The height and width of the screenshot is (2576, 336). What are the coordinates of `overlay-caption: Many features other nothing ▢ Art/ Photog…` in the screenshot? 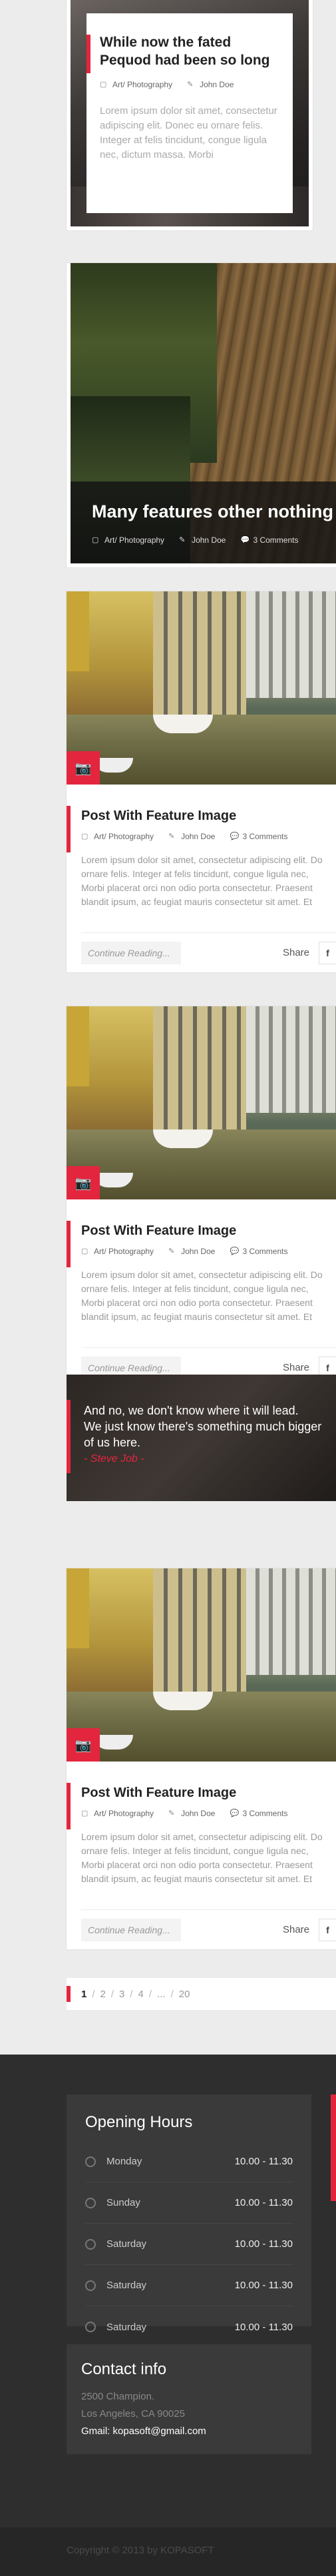 It's located at (203, 522).